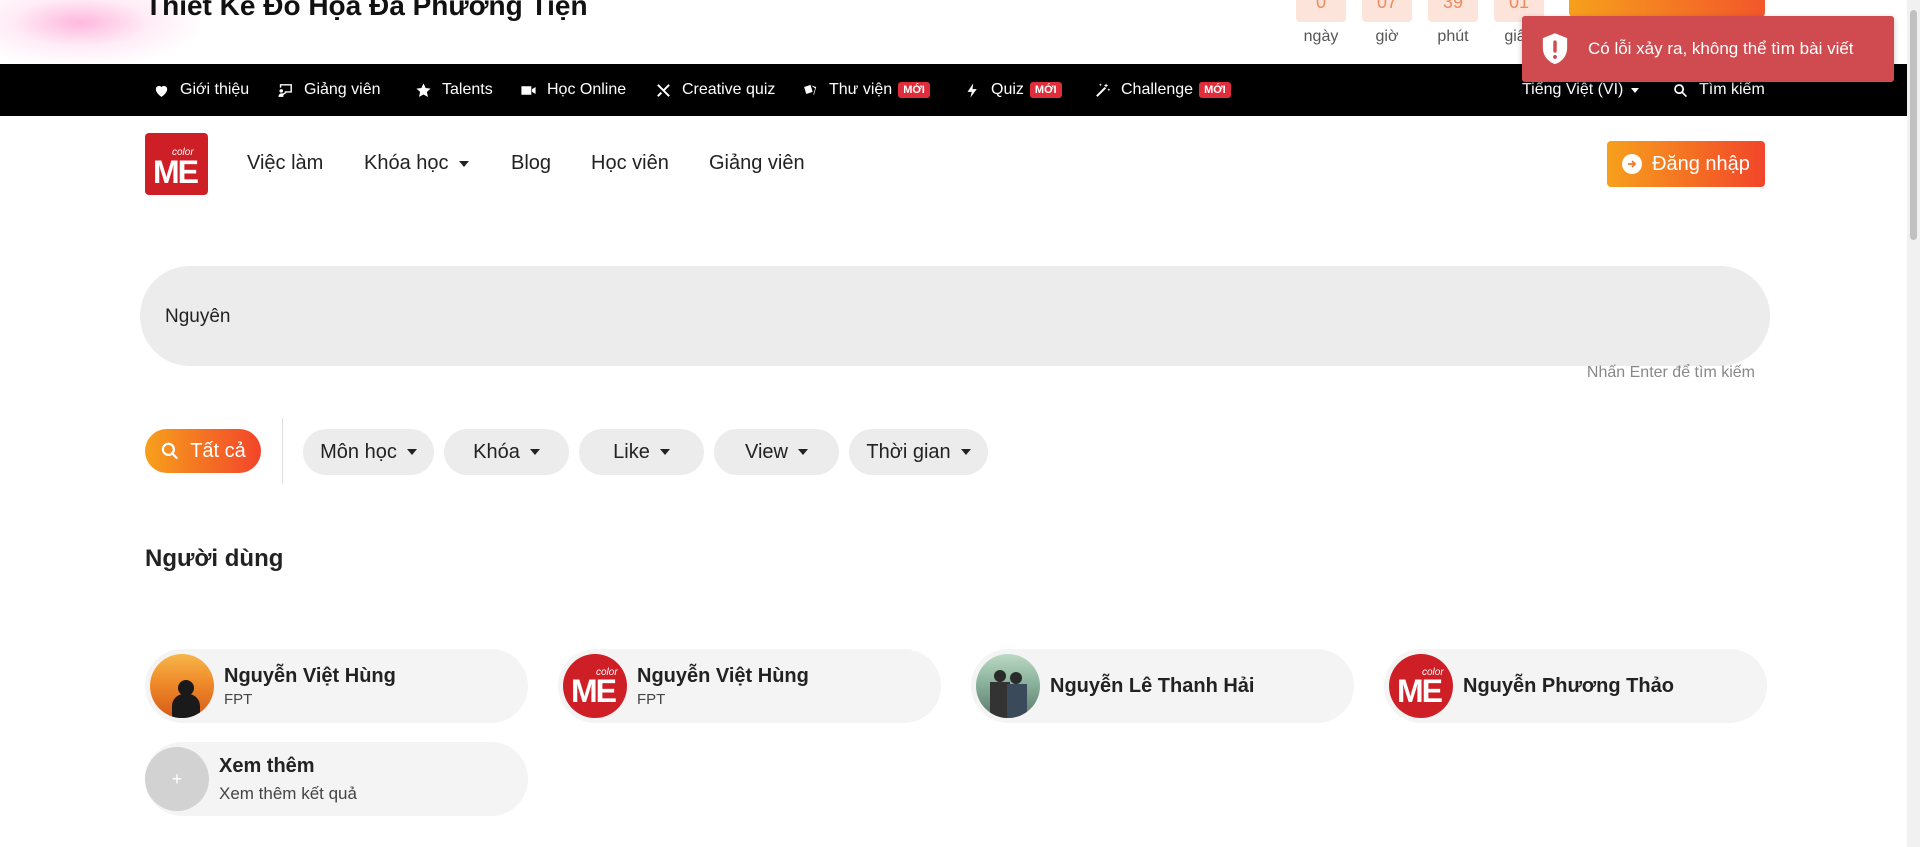 This screenshot has width=1920, height=847. I want to click on topnav-item-challenge: Challenge MỚI, so click(1162, 90).